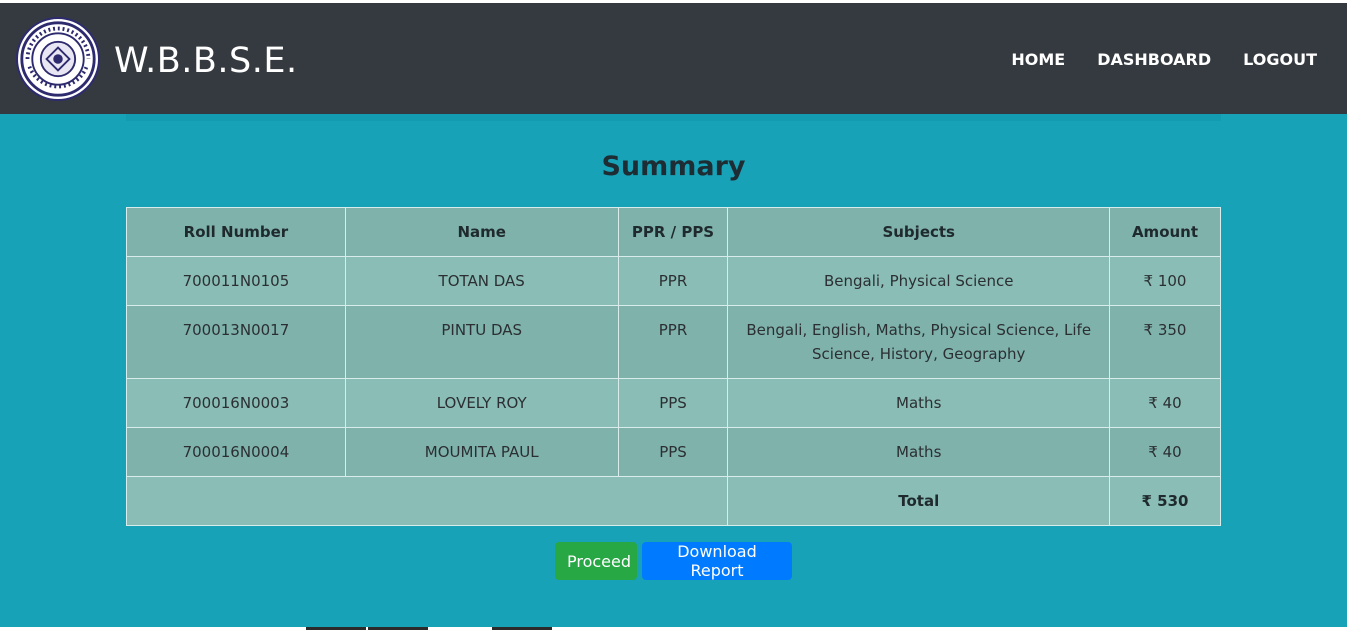 This screenshot has height=630, width=1347. I want to click on roll-number-cell: 700016N0004, so click(236, 452).